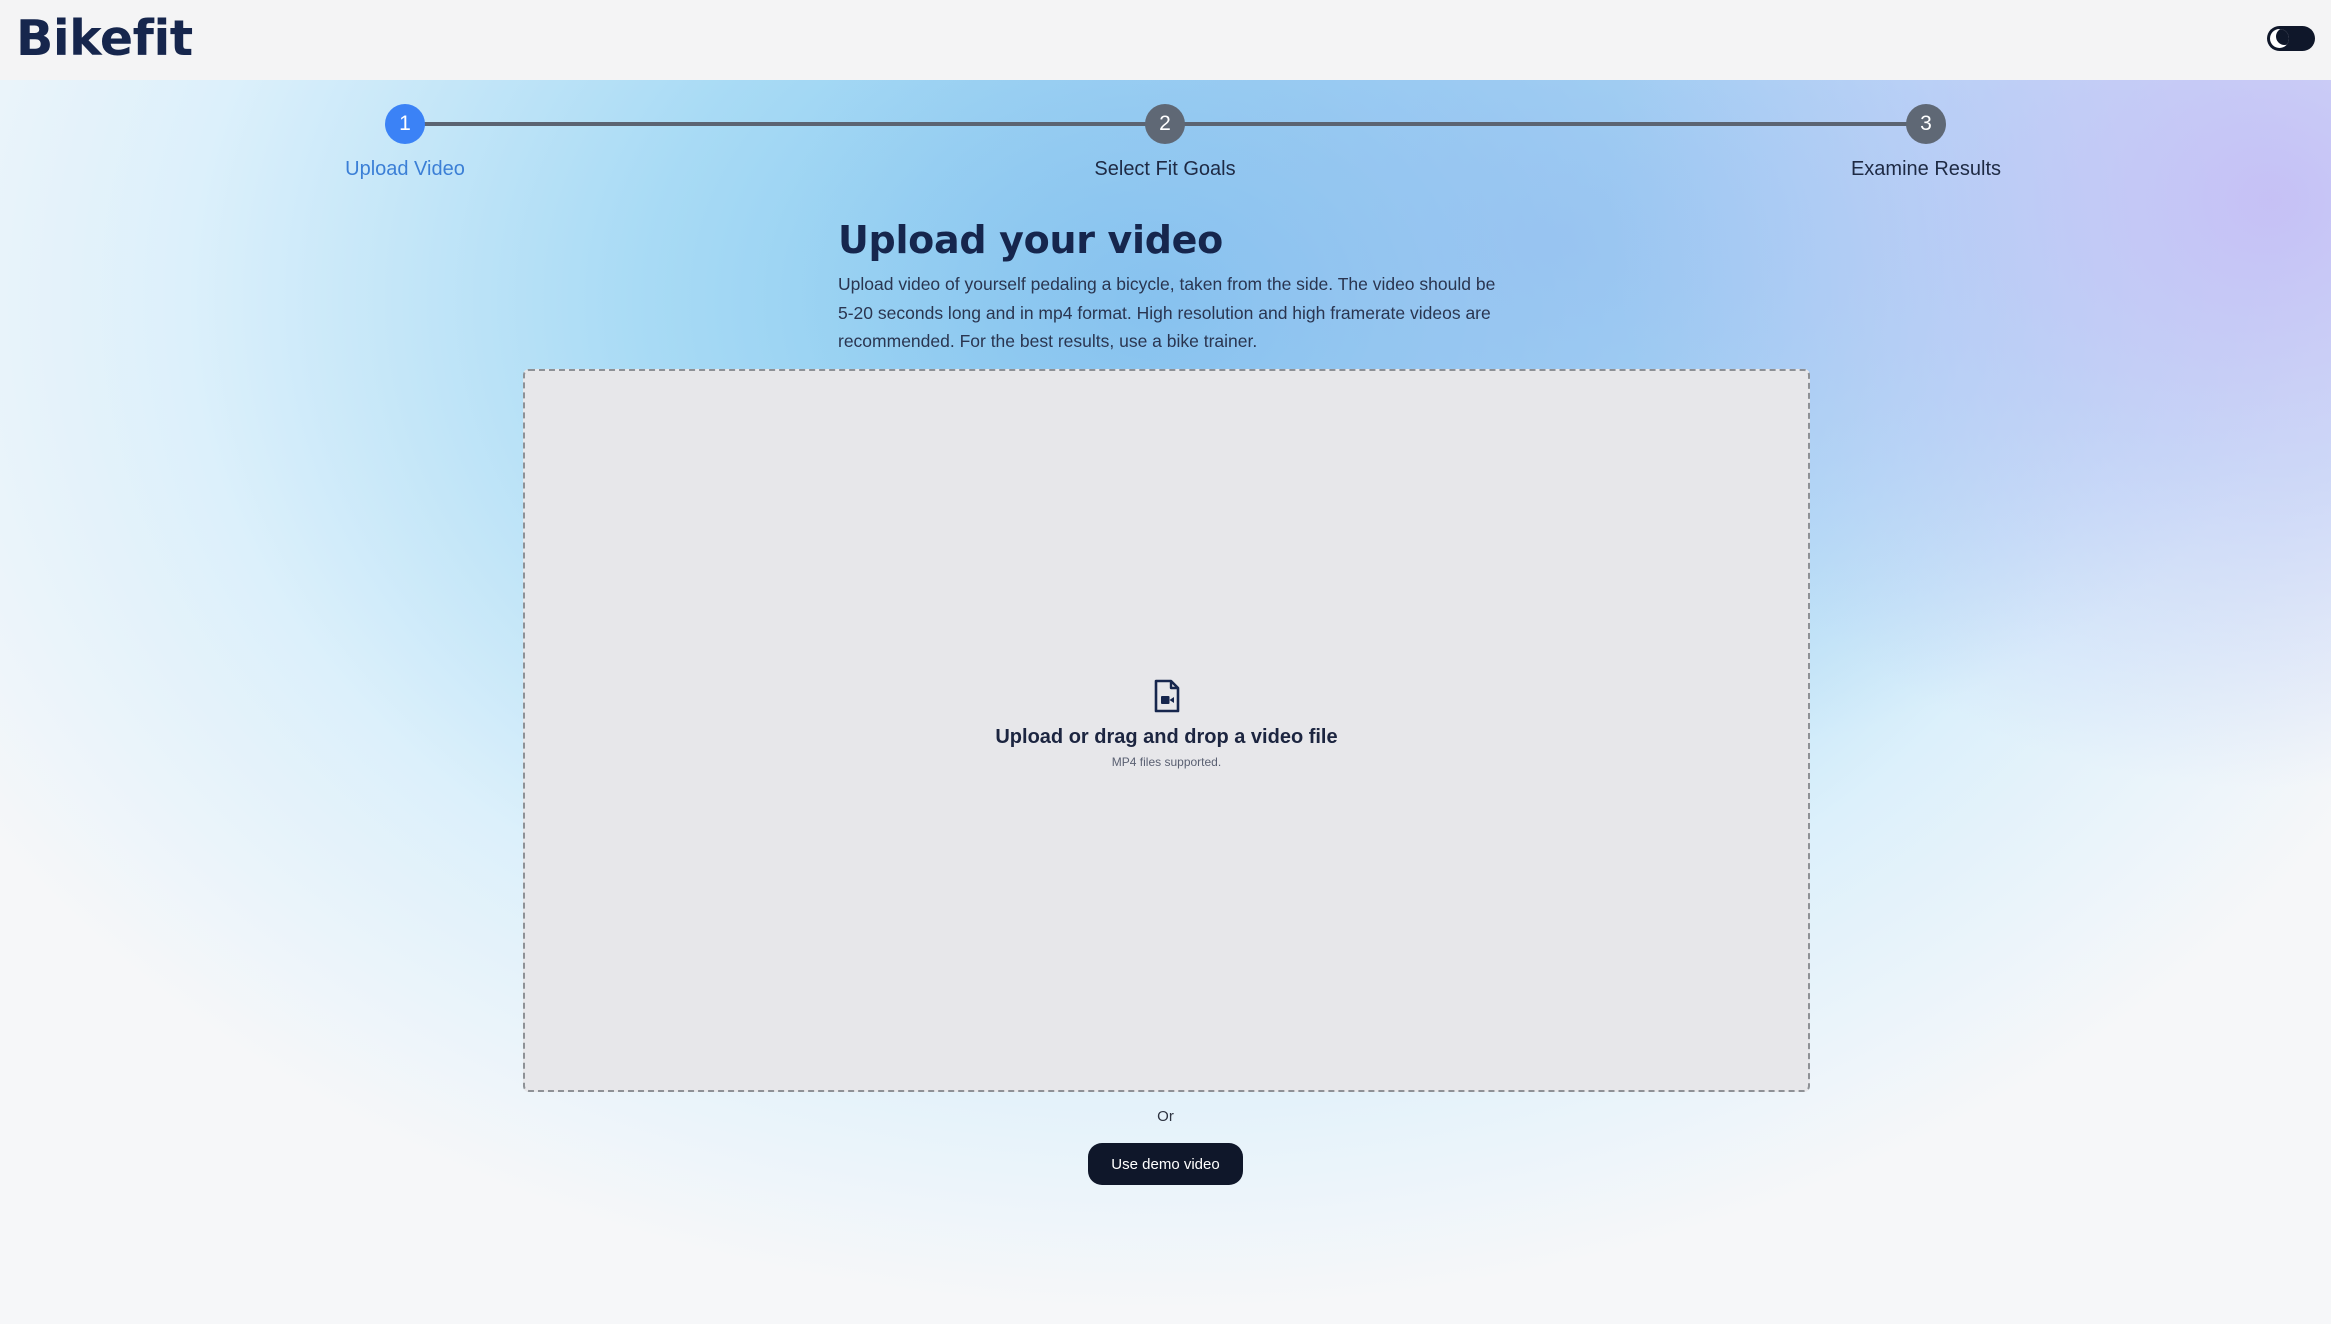 The image size is (2331, 1324). Describe the element at coordinates (1165, 1116) in the screenshot. I see `or-divider: Or` at that location.